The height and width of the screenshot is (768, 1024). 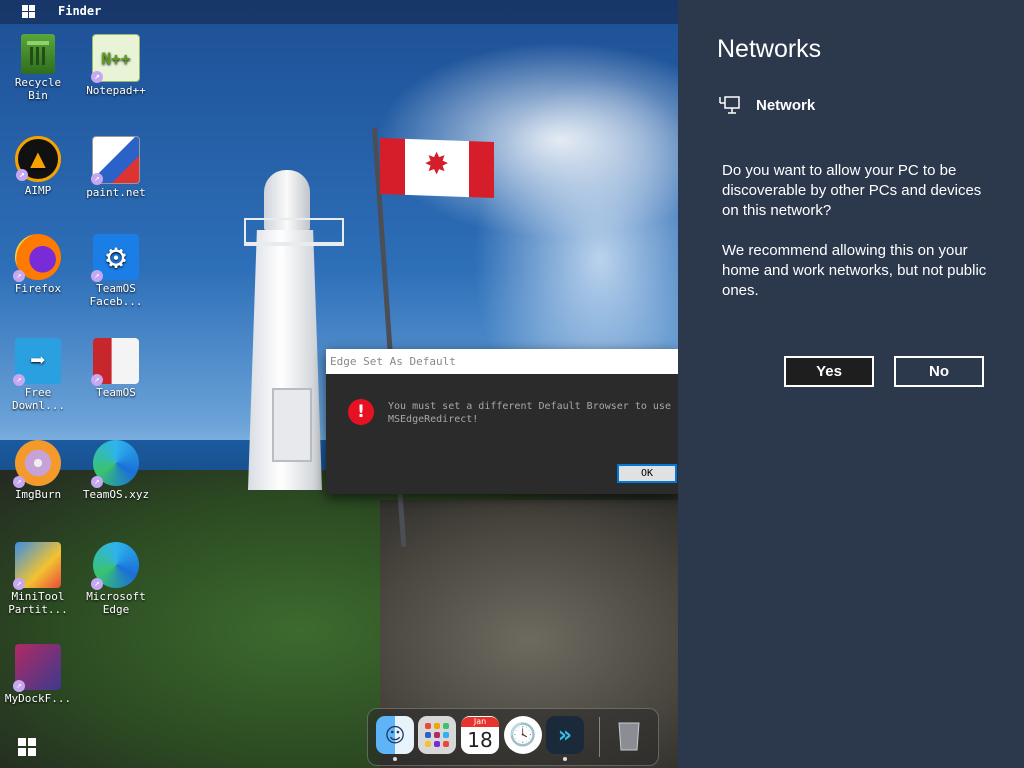 I want to click on ok-button: OK, so click(x=647, y=473).